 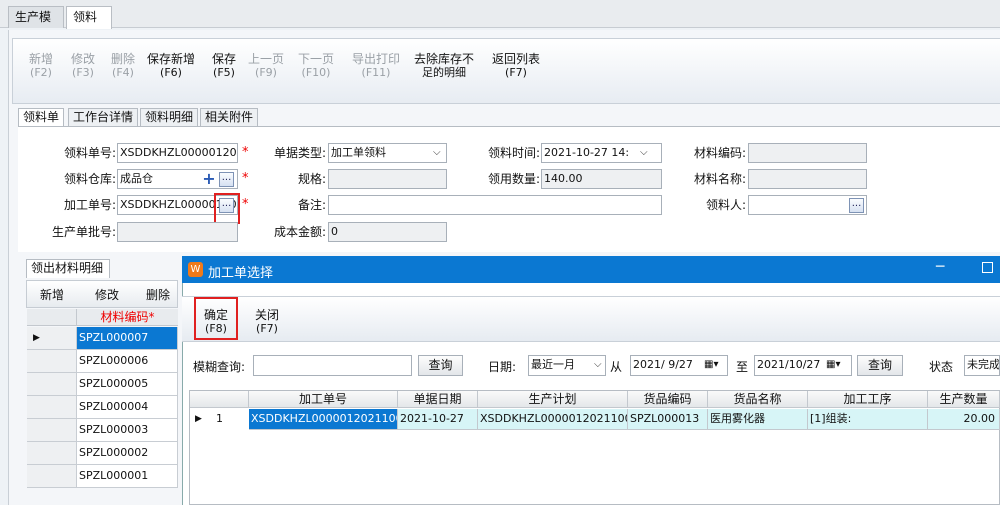 I want to click on batch-no-field, so click(x=177, y=232).